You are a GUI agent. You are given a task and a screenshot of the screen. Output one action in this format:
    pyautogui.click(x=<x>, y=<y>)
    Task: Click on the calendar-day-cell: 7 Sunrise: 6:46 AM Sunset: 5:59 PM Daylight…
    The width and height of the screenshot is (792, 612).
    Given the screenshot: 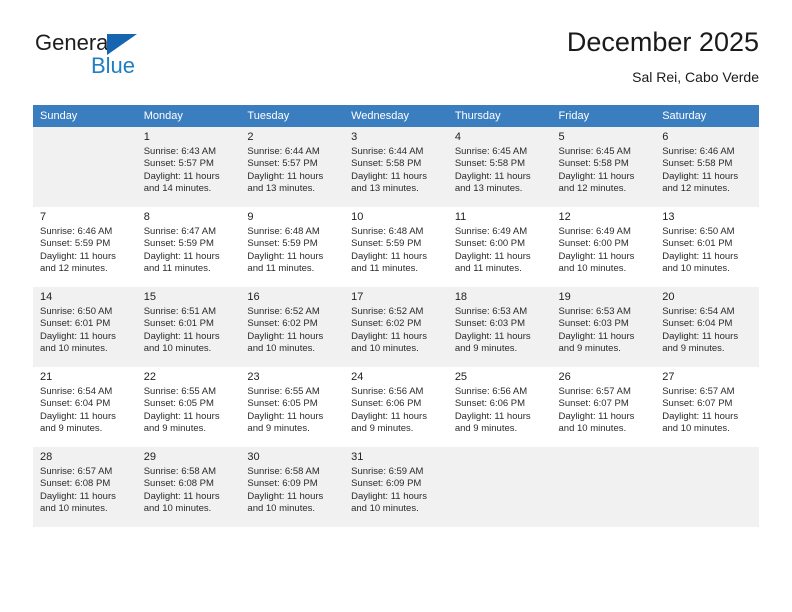 What is the action you would take?
    pyautogui.click(x=85, y=247)
    